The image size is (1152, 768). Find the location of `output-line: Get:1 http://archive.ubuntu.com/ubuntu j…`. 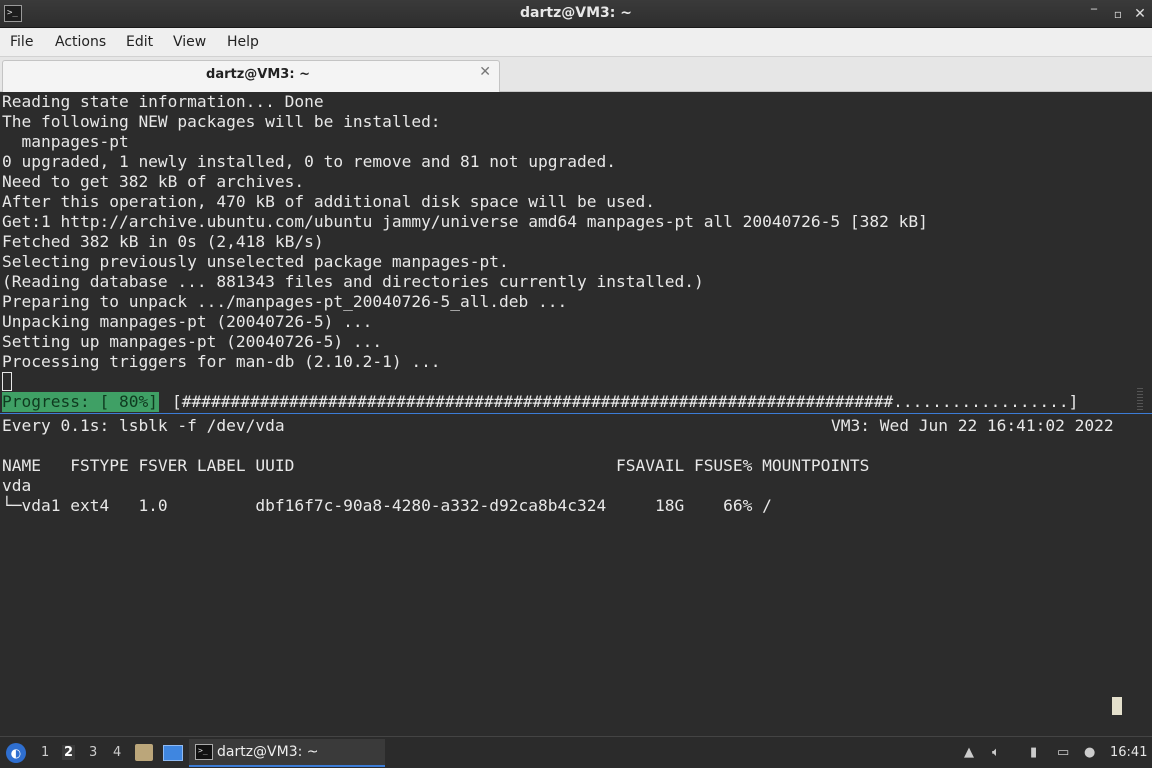

output-line: Get:1 http://archive.ubuntu.com/ubuntu j… is located at coordinates (465, 221).